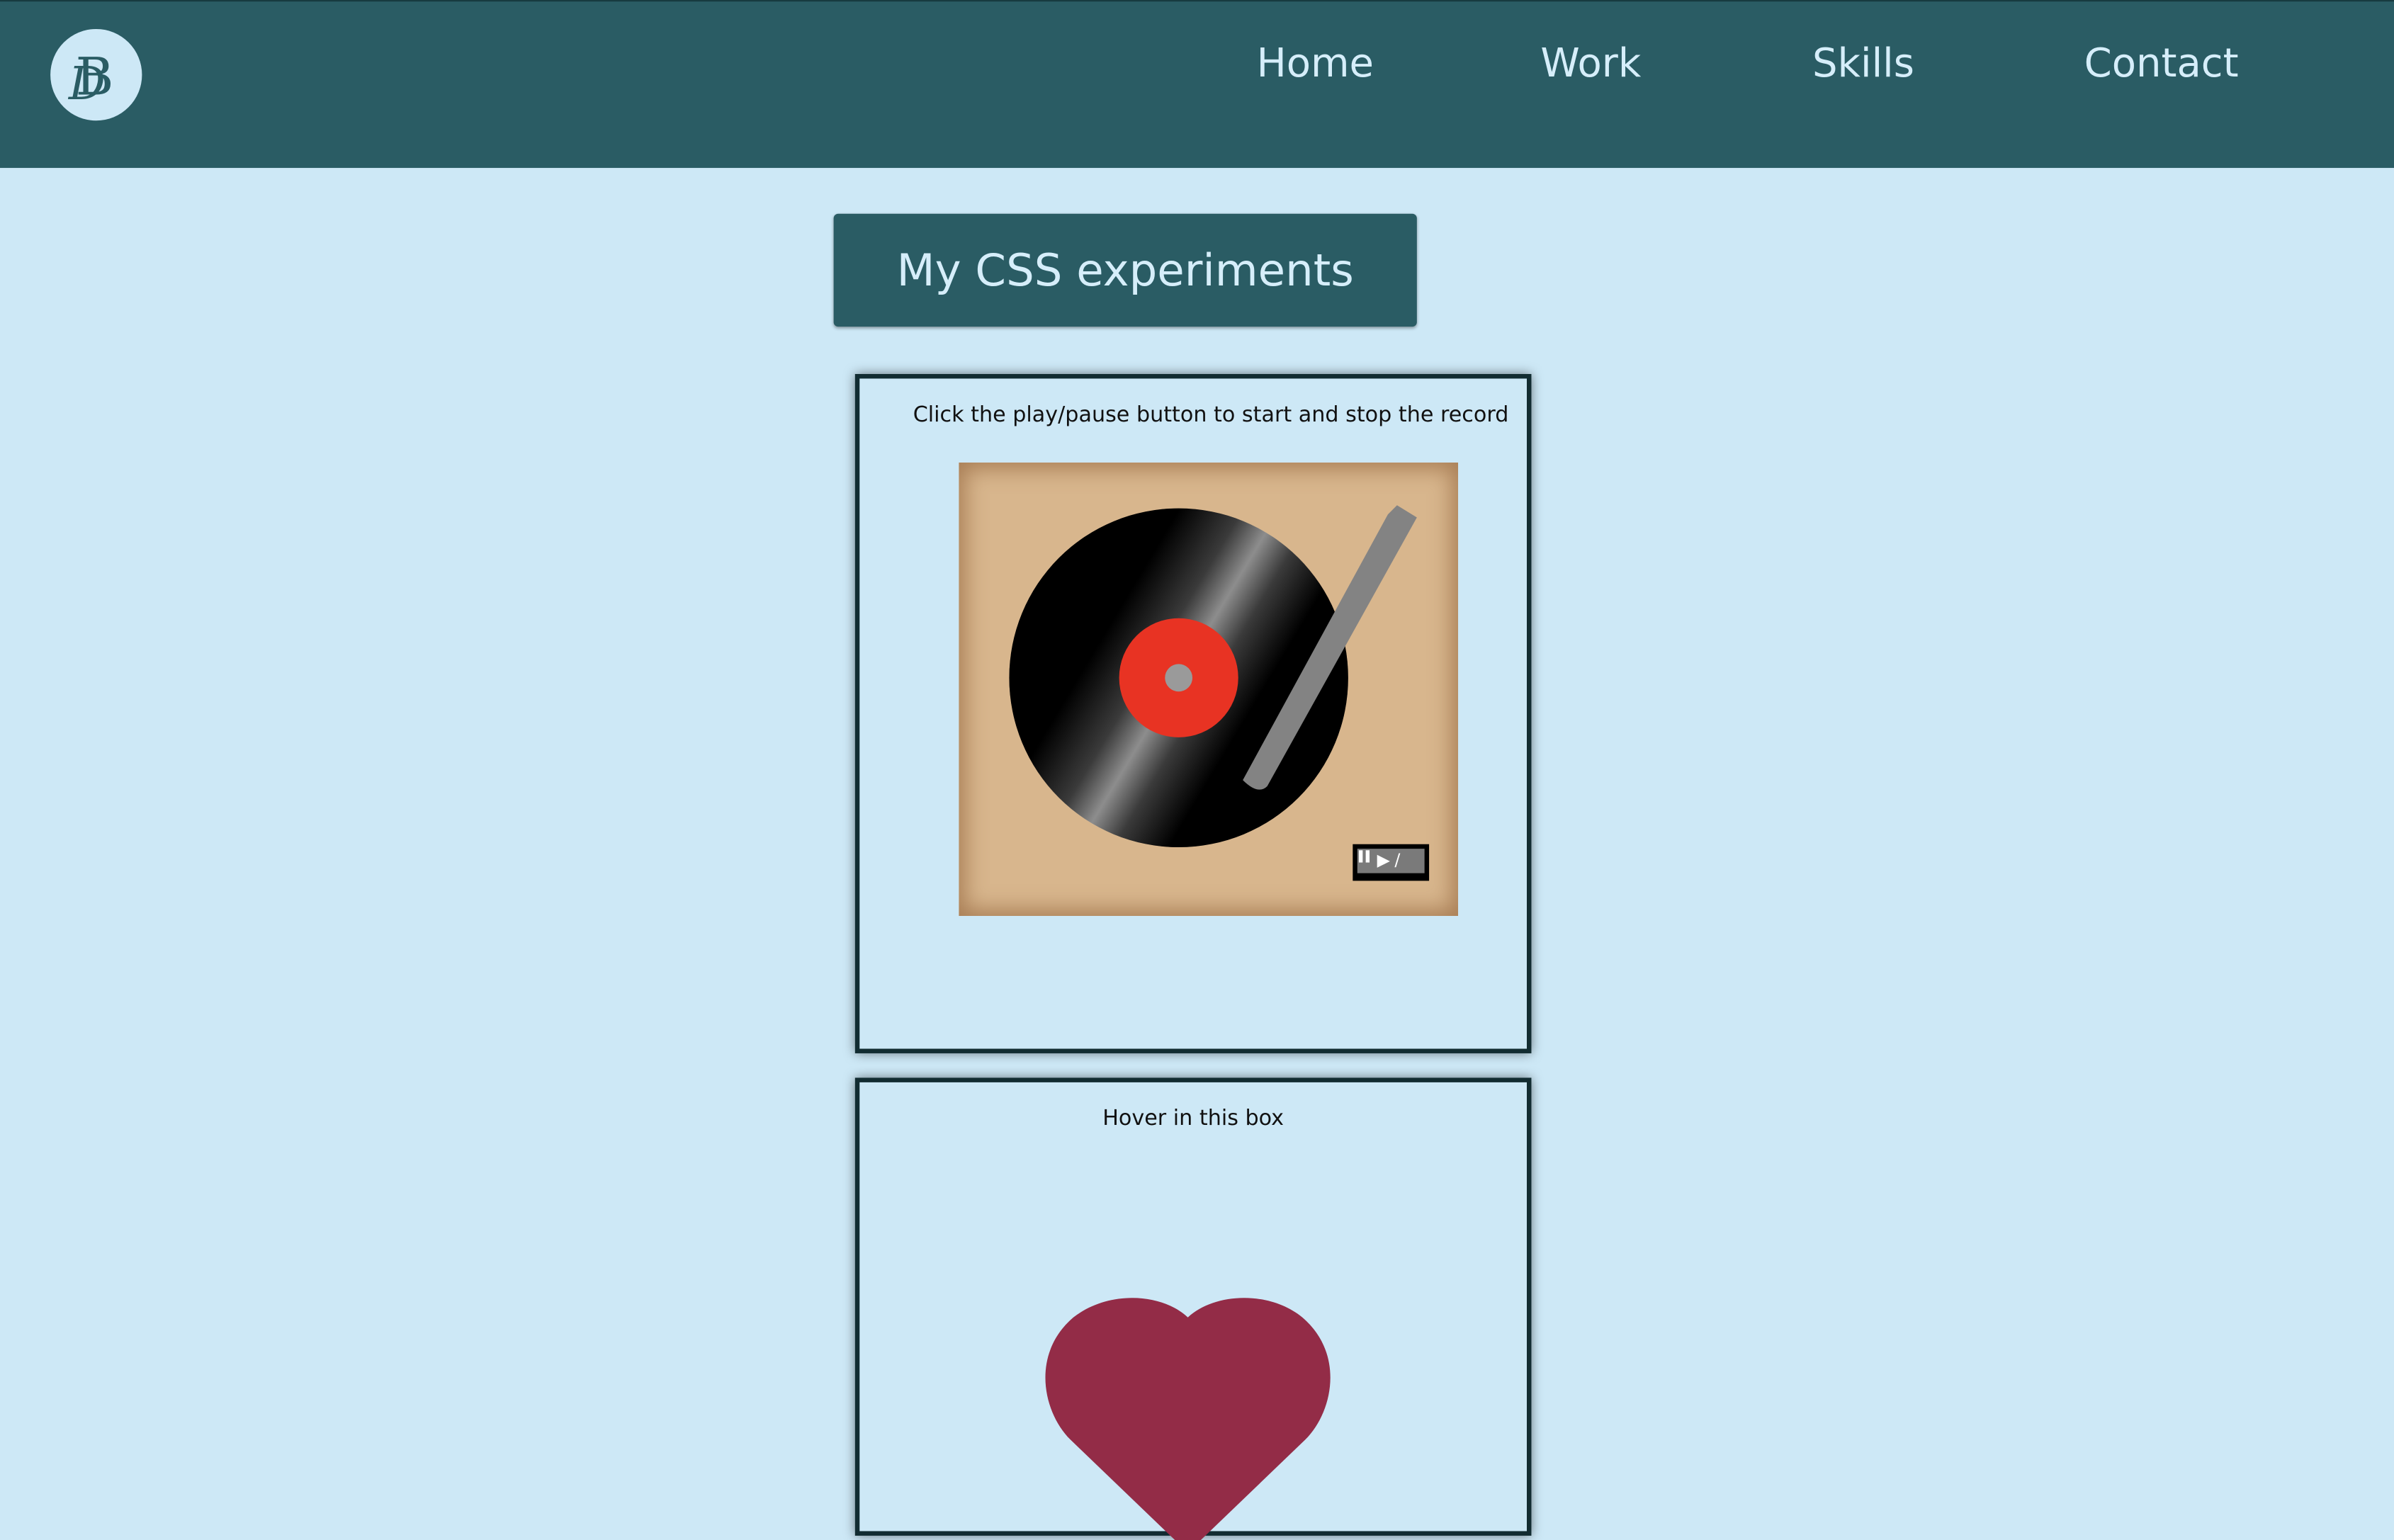  I want to click on page-title-box: My CSS experiments, so click(1125, 270).